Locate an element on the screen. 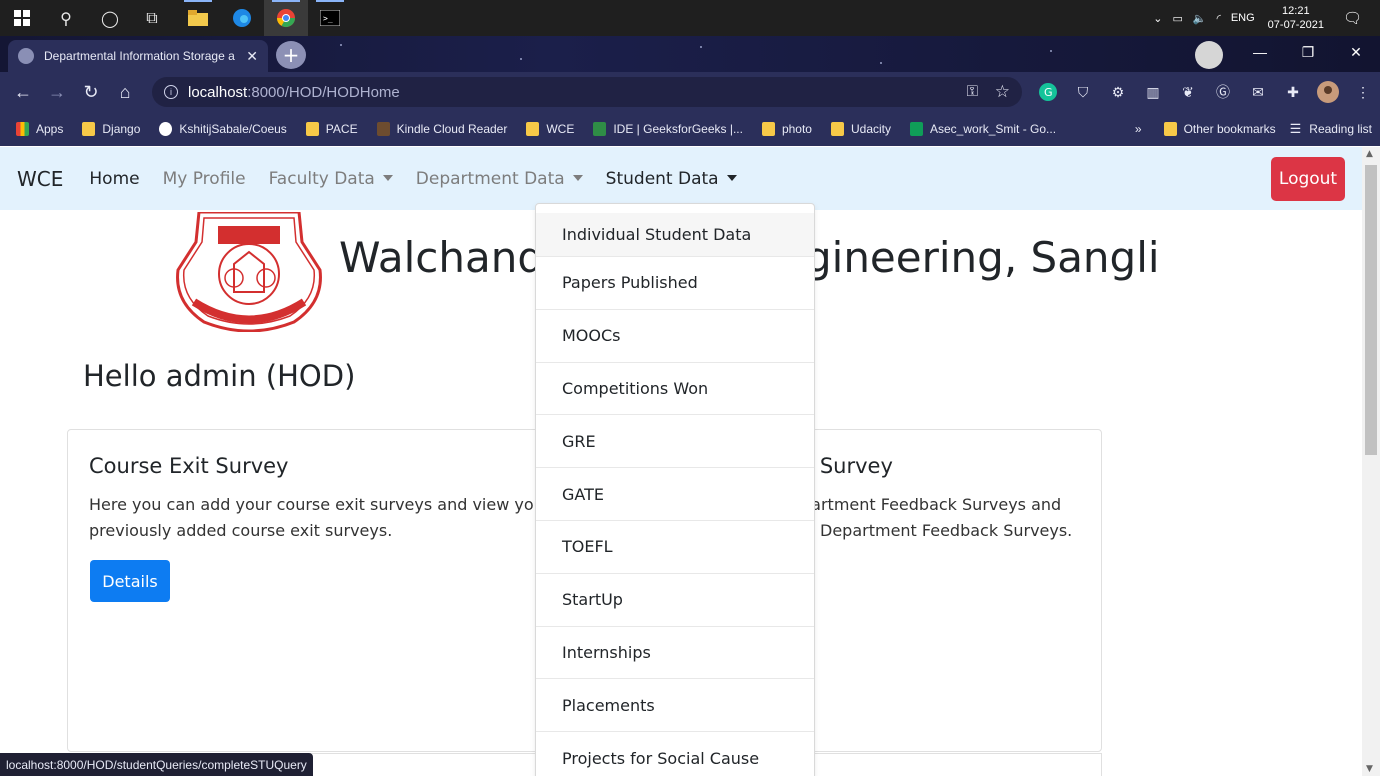 The image size is (1380, 776). bookmark-github: KshitijSabale/Coeus is located at coordinates (223, 129).